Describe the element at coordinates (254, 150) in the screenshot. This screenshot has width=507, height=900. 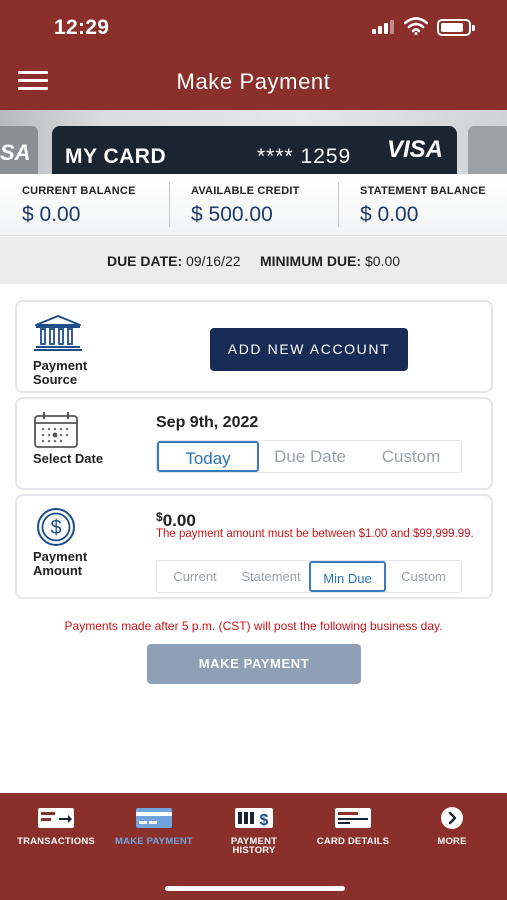
I see `selected-card: MY CARD **** 1259 VISA` at that location.